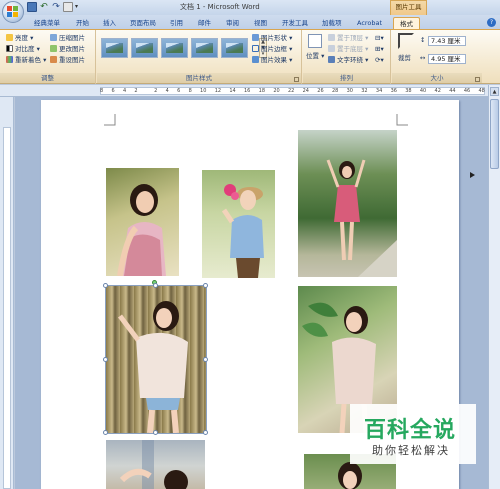 Image resolution: width=500 pixels, height=489 pixels. I want to click on office-button, so click(13, 12).